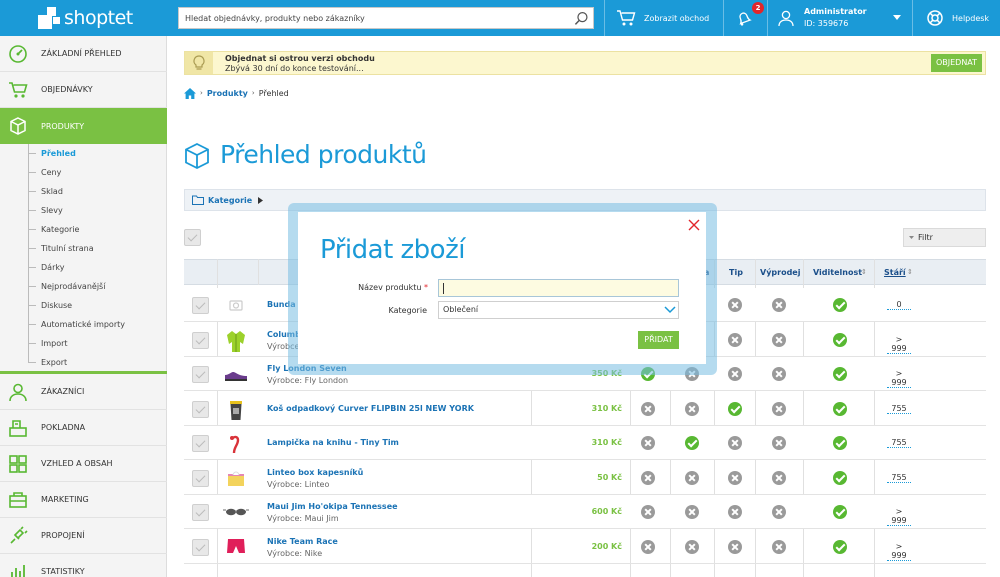 The image size is (1000, 577). What do you see at coordinates (83, 248) in the screenshot?
I see `subitem-homepage: Titulní strana` at bounding box center [83, 248].